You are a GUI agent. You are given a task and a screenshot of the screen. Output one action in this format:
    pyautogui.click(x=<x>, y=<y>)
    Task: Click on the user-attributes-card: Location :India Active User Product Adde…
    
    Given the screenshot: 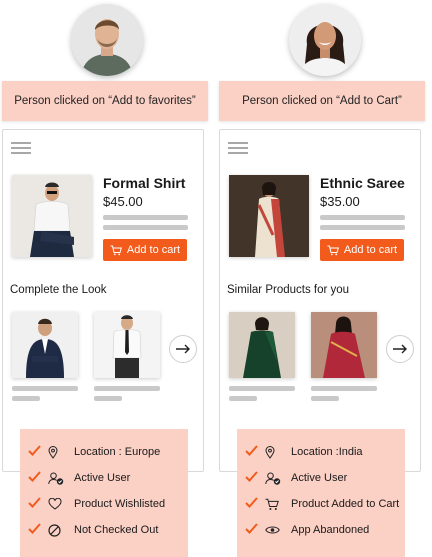 What is the action you would take?
    pyautogui.click(x=321, y=493)
    